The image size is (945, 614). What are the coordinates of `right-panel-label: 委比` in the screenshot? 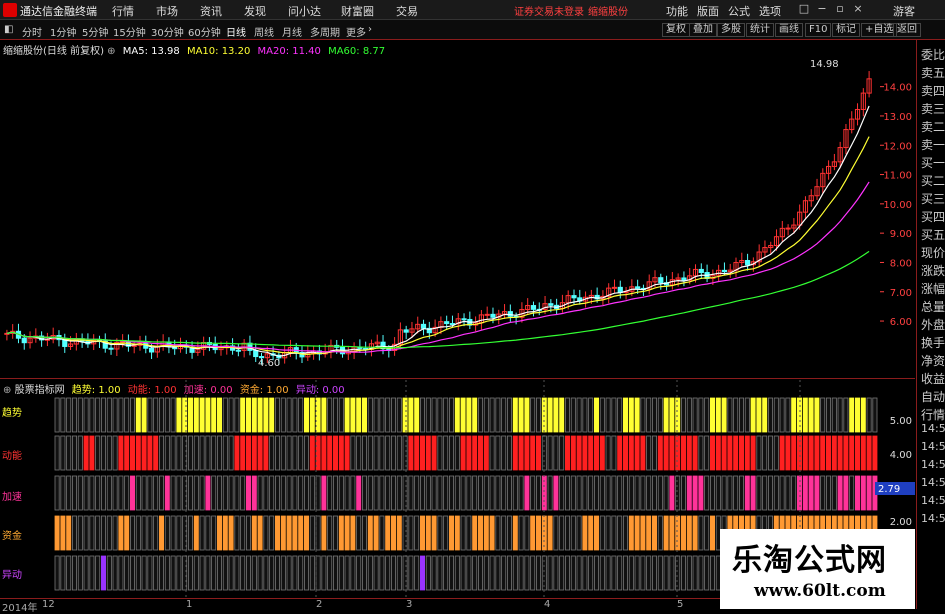 It's located at (933, 54).